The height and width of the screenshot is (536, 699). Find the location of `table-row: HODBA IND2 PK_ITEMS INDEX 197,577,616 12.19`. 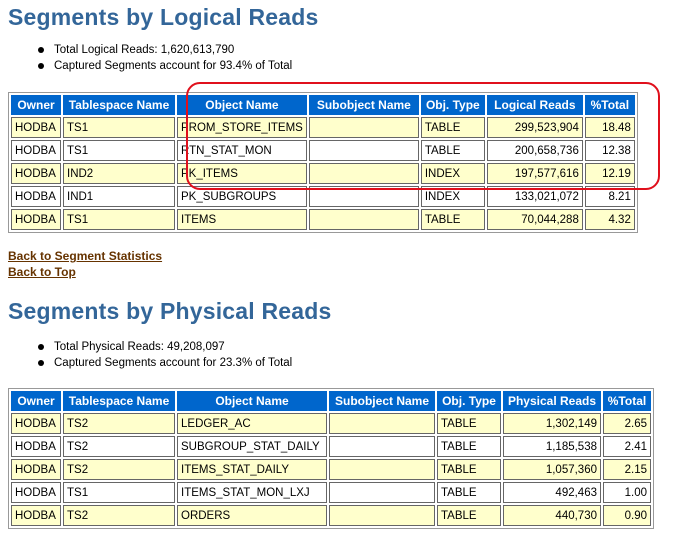

table-row: HODBA IND2 PK_ITEMS INDEX 197,577,616 12.19 is located at coordinates (323, 173).